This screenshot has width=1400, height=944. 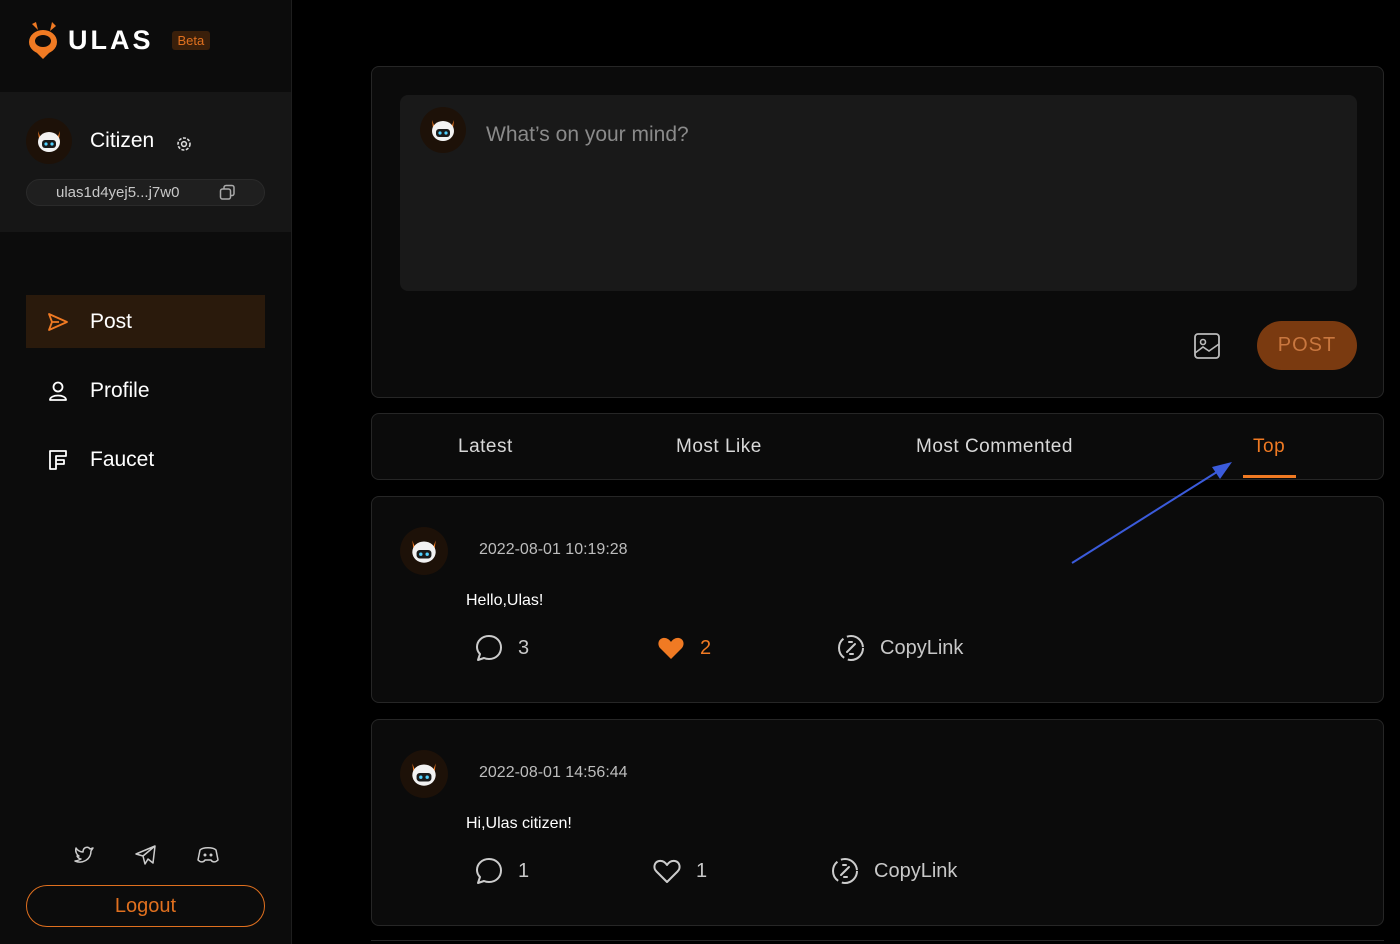 I want to click on feed-tabs: Latest Most Like Most Commented Top, so click(x=877, y=446).